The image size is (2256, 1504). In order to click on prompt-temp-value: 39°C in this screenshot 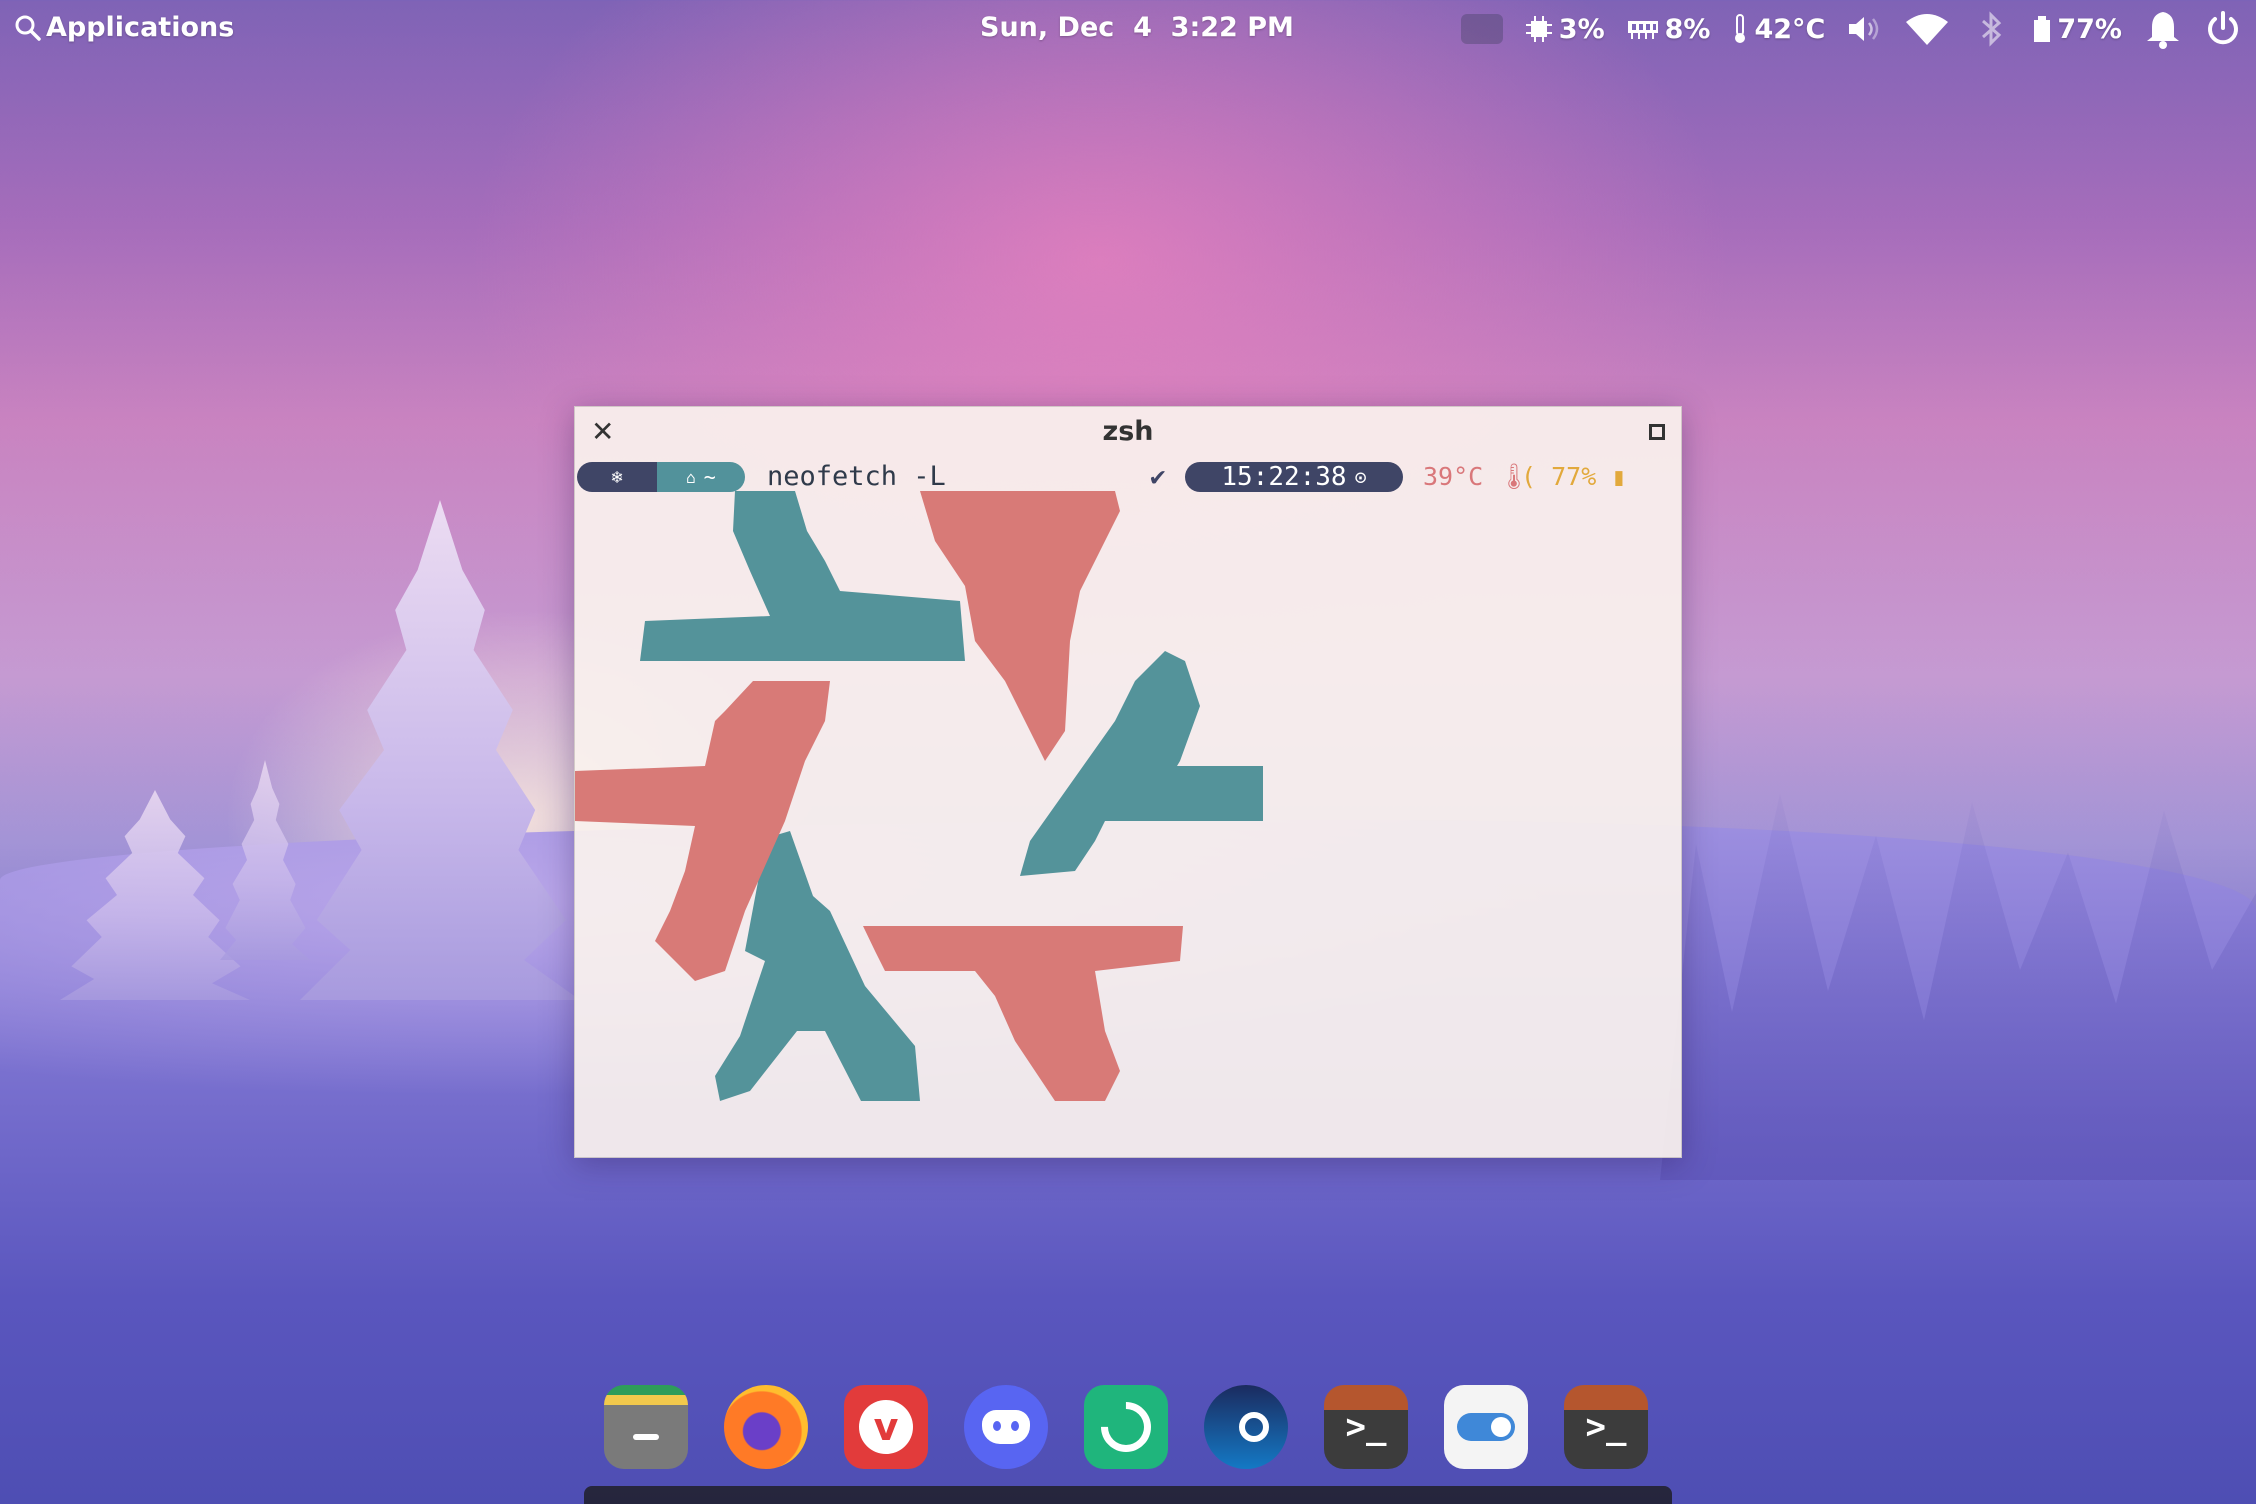, I will do `click(1453, 476)`.